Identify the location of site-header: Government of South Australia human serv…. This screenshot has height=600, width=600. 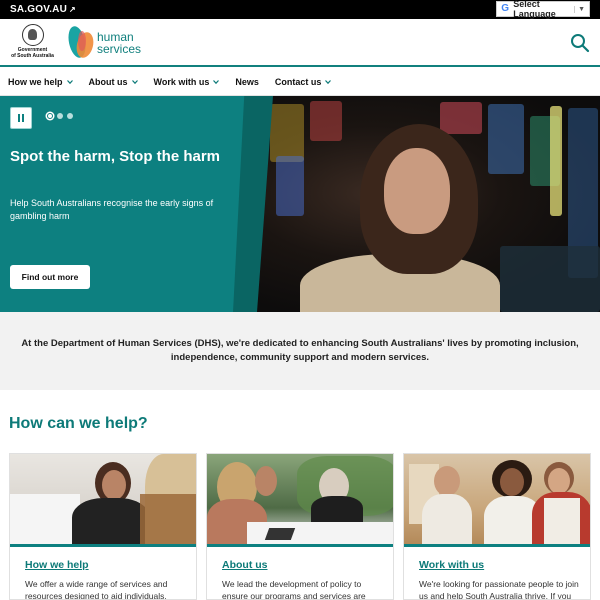
(300, 43).